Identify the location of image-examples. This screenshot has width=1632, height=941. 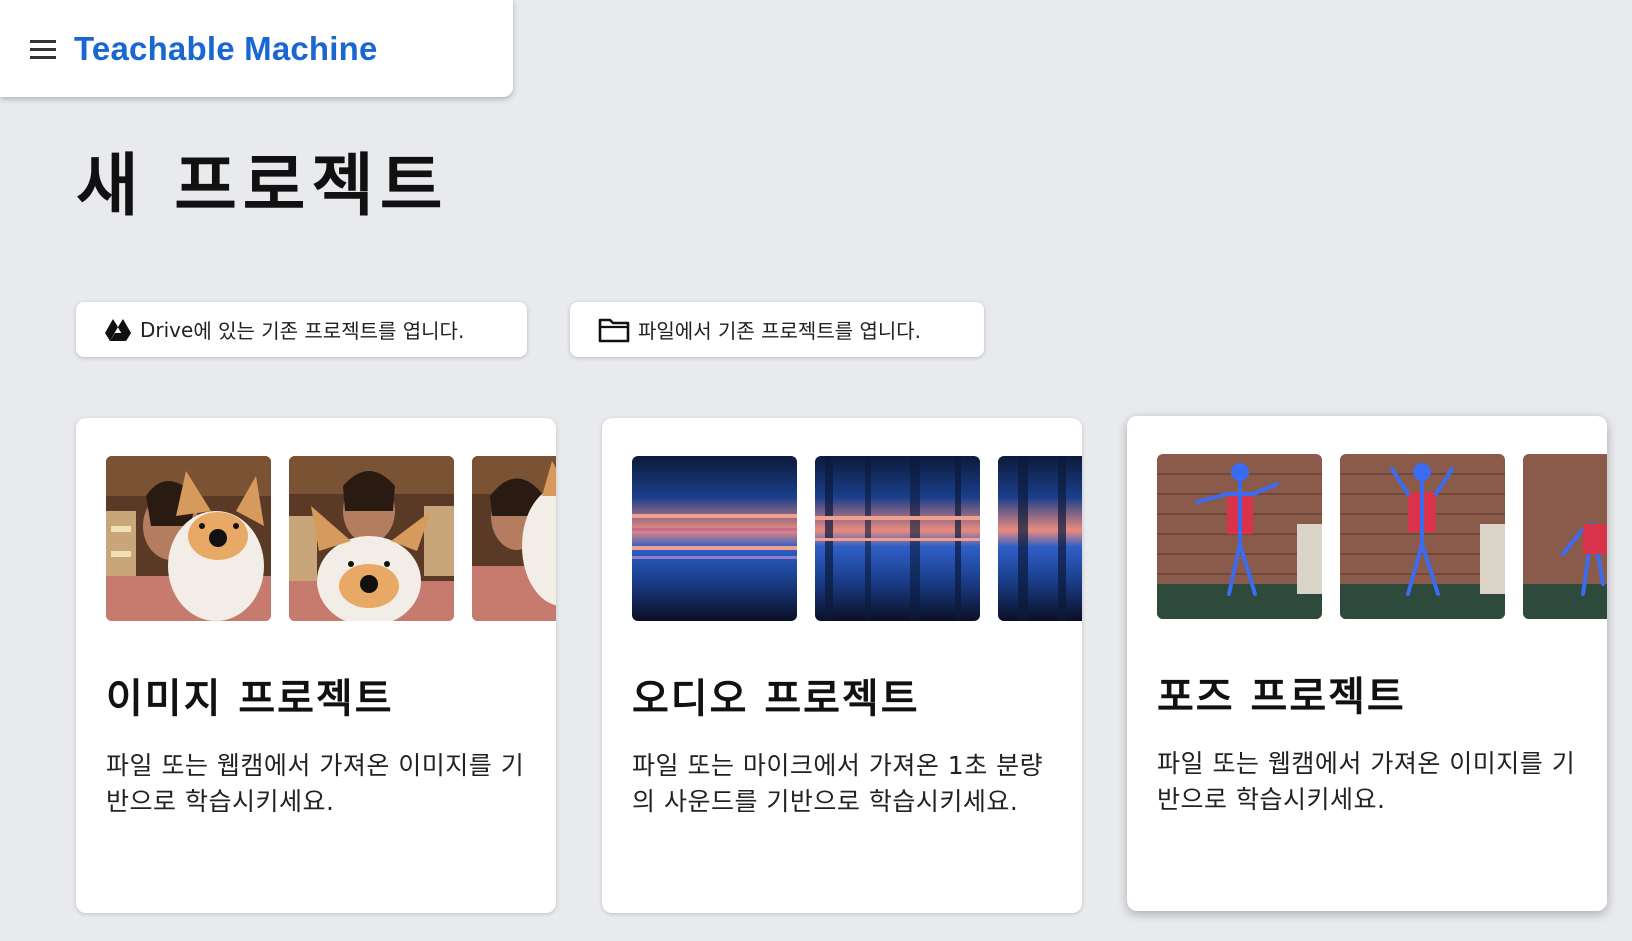
(331, 538).